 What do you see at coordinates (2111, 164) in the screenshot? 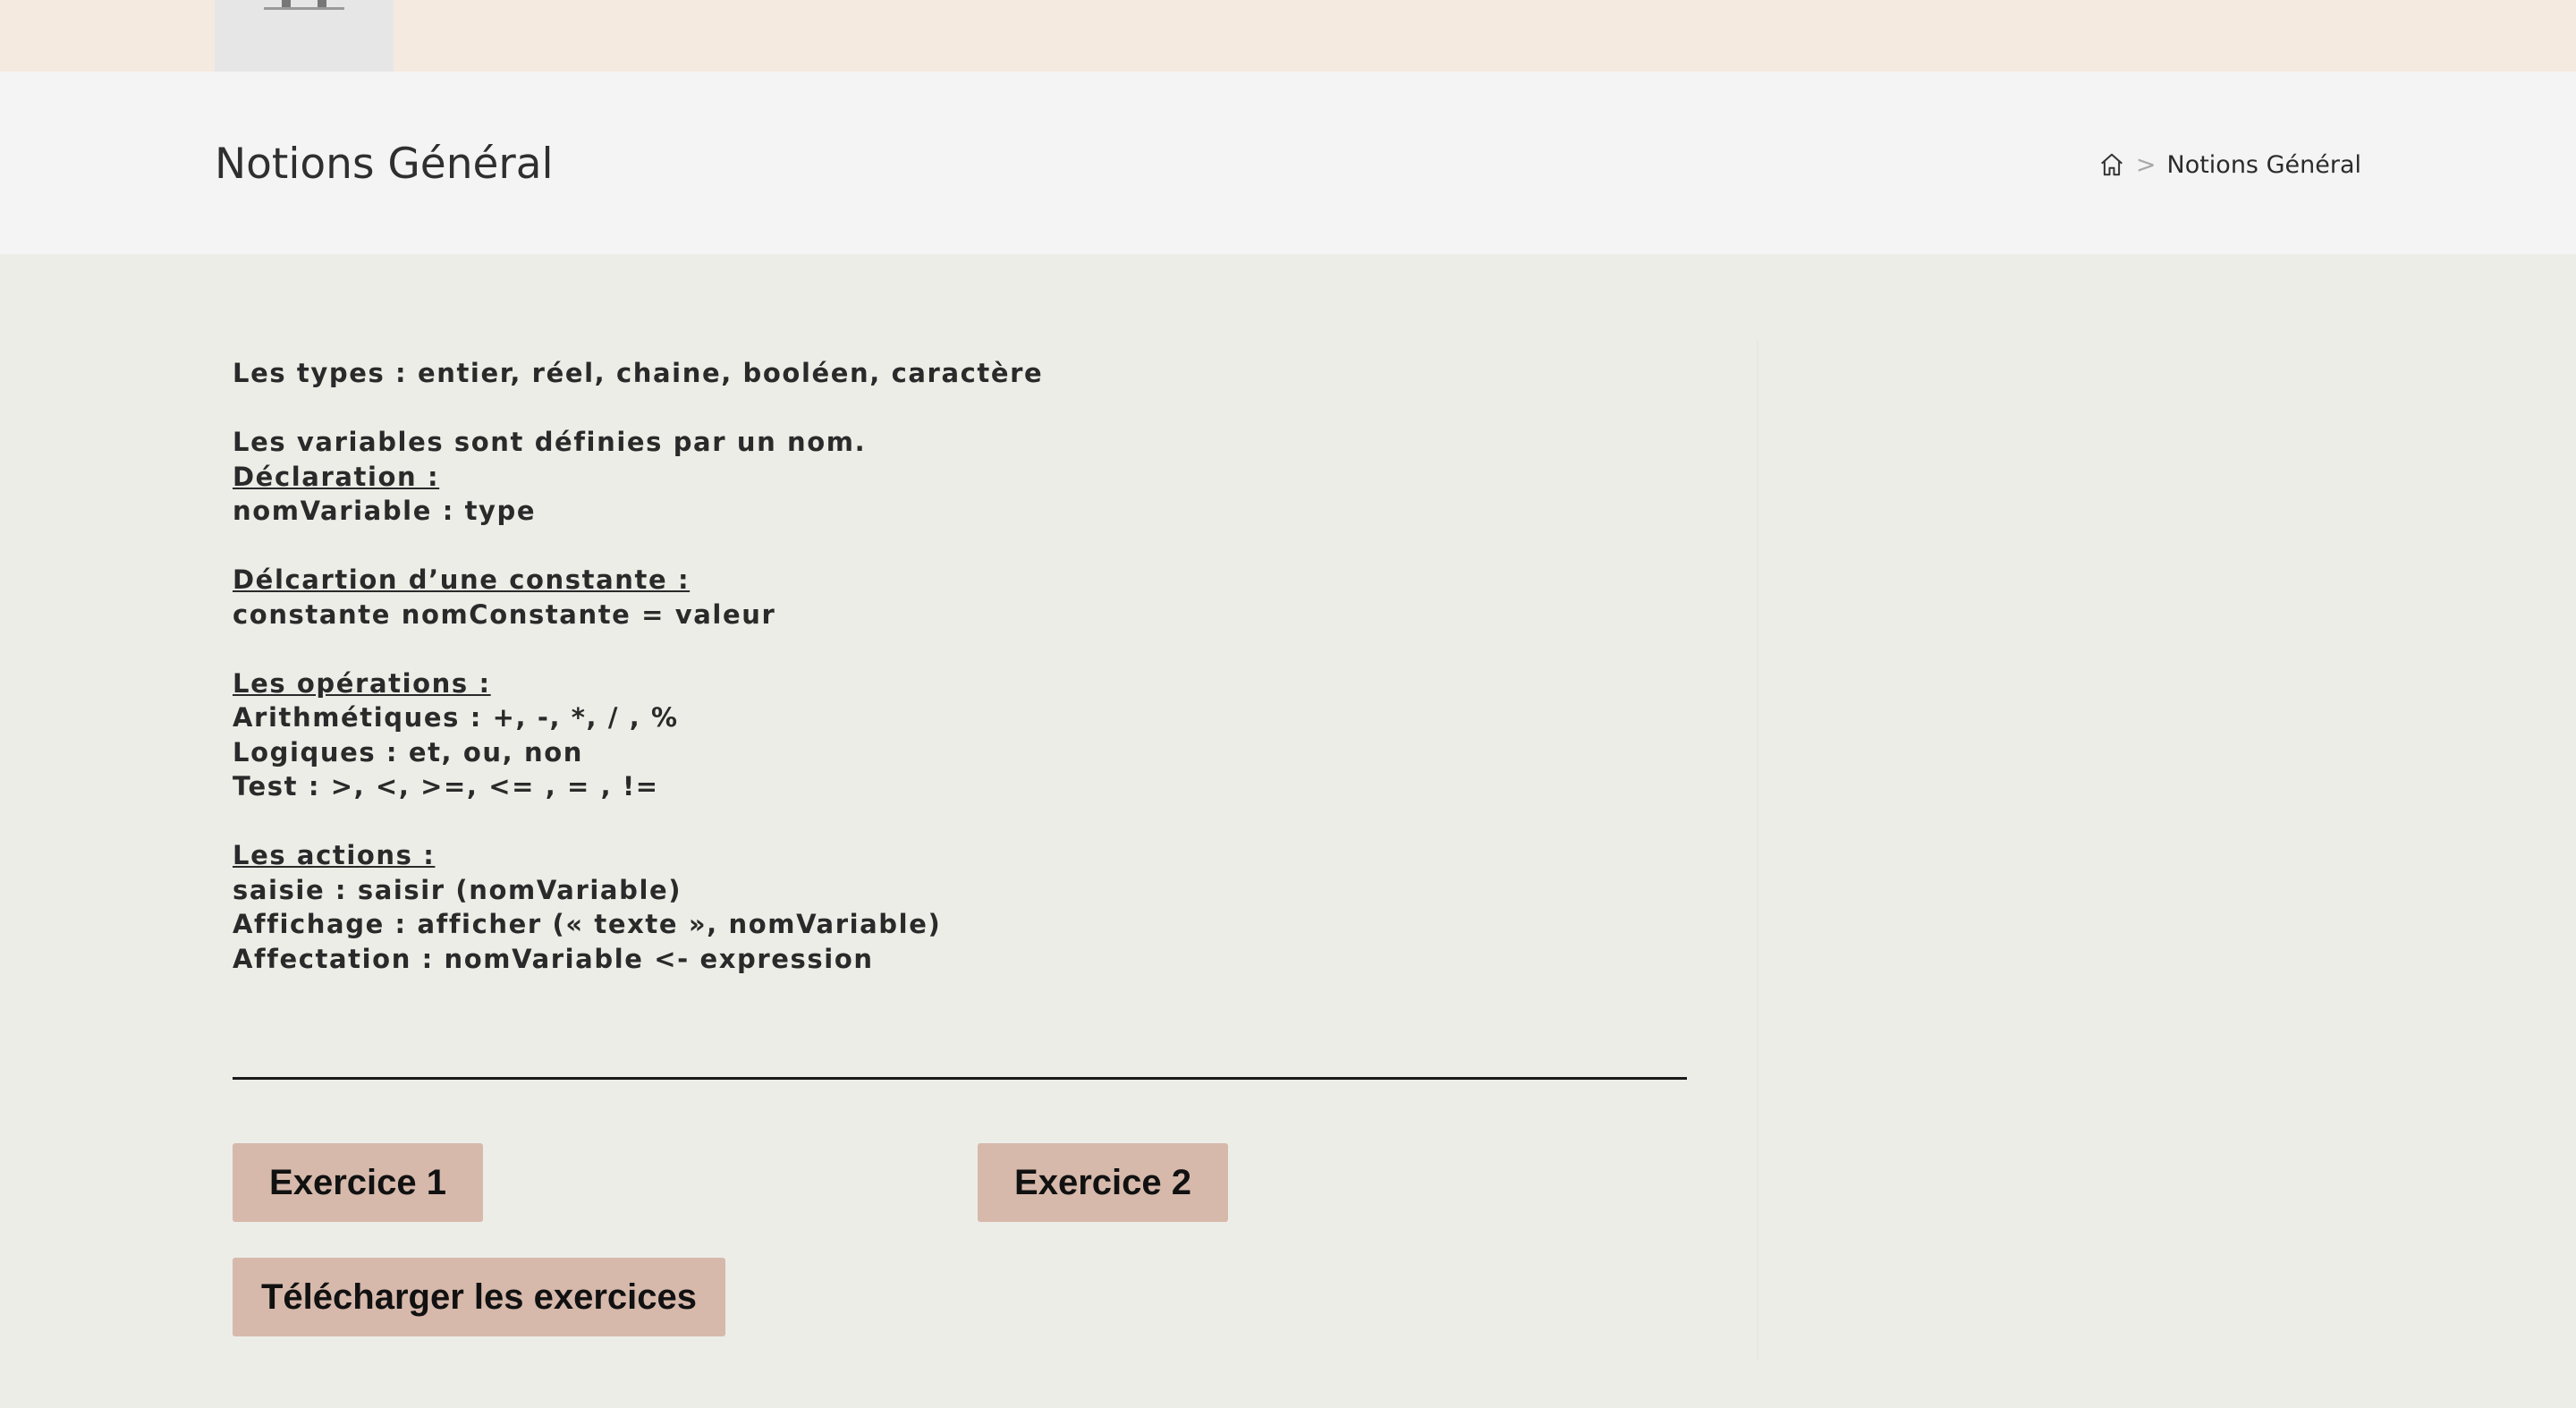
I see `home-icon` at bounding box center [2111, 164].